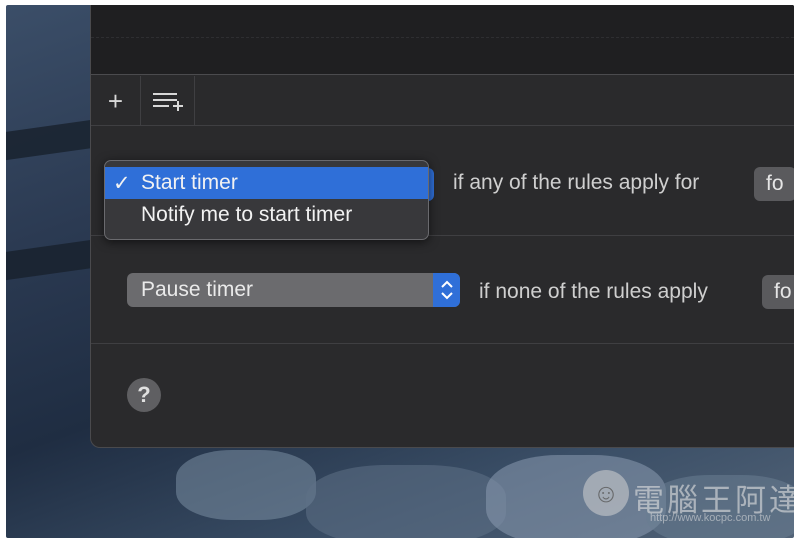 This screenshot has height=543, width=800. I want to click on pause-condition-label: if none of the rules apply, so click(593, 291).